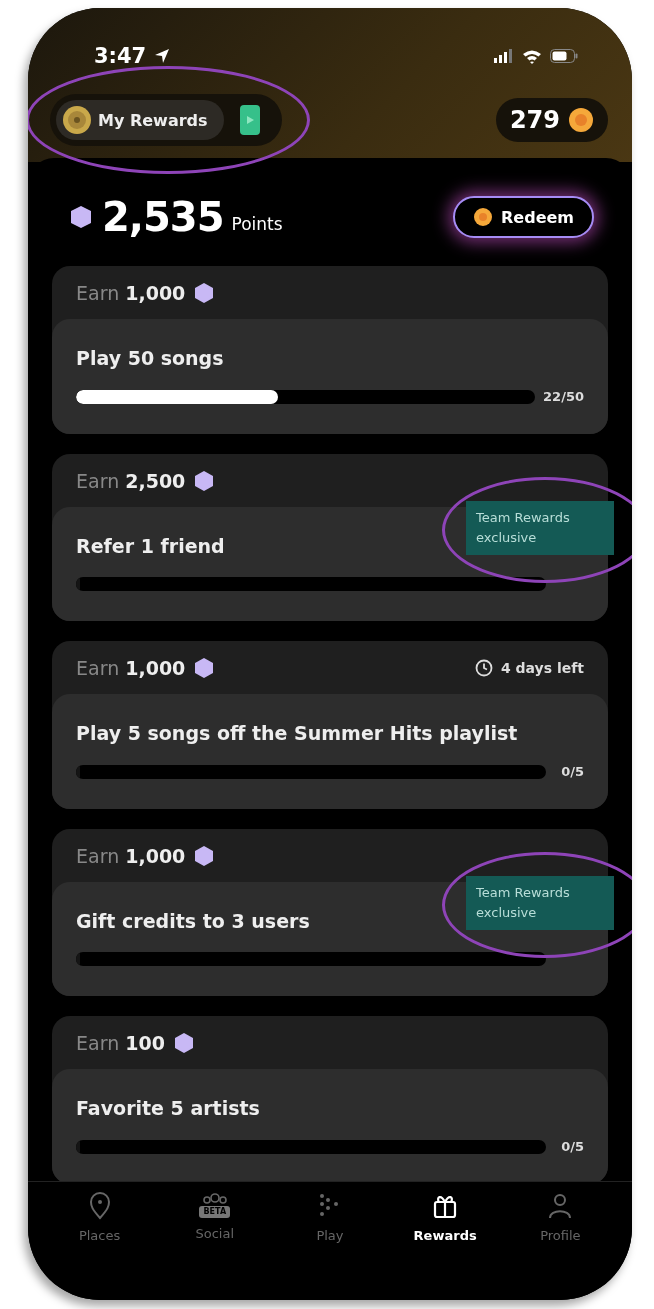 This screenshot has width=654, height=1309. What do you see at coordinates (564, 56) in the screenshot?
I see `battery-icon` at bounding box center [564, 56].